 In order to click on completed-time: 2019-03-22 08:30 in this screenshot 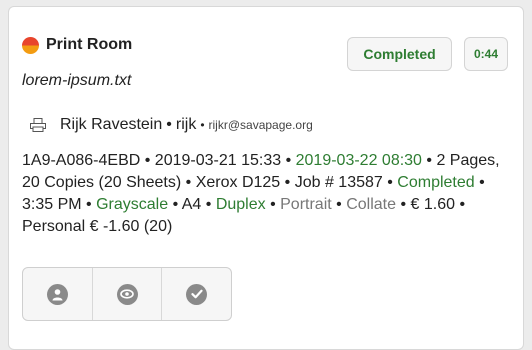, I will do `click(358, 160)`.